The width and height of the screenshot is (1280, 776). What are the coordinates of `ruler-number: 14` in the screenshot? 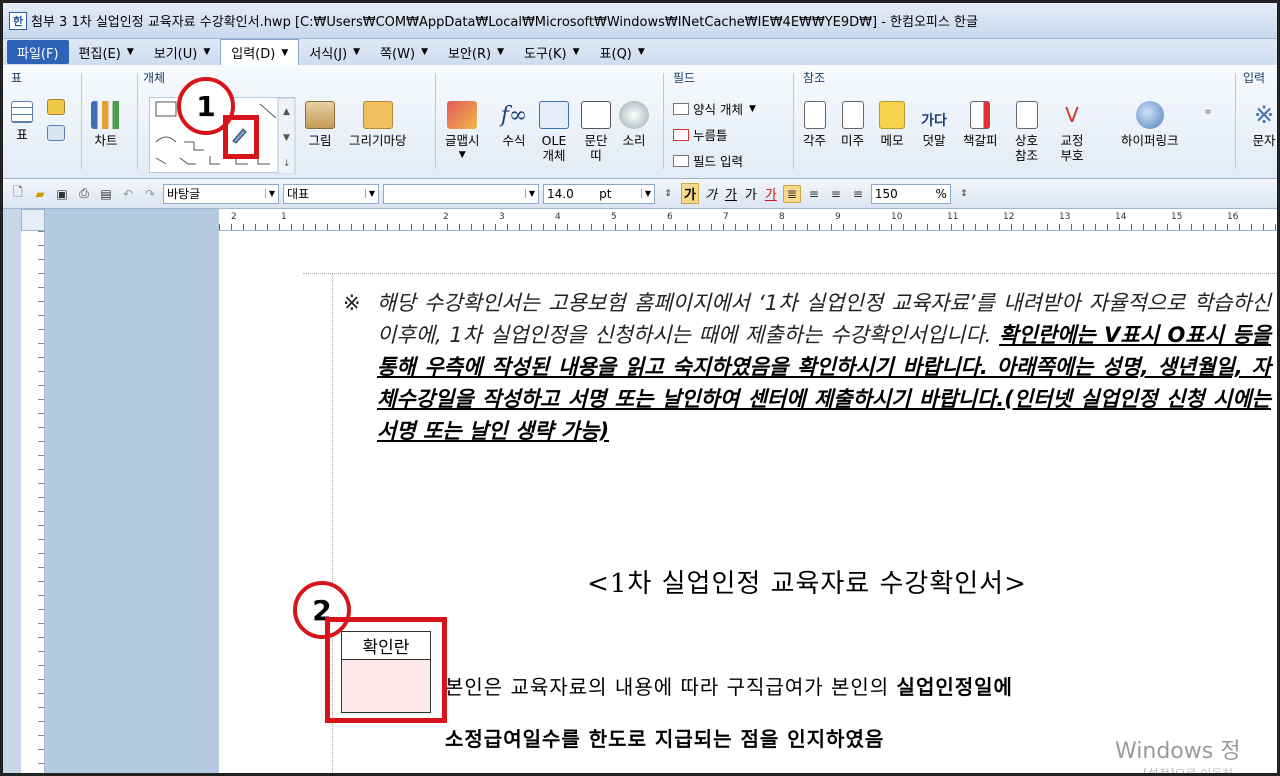 It's located at (1121, 217).